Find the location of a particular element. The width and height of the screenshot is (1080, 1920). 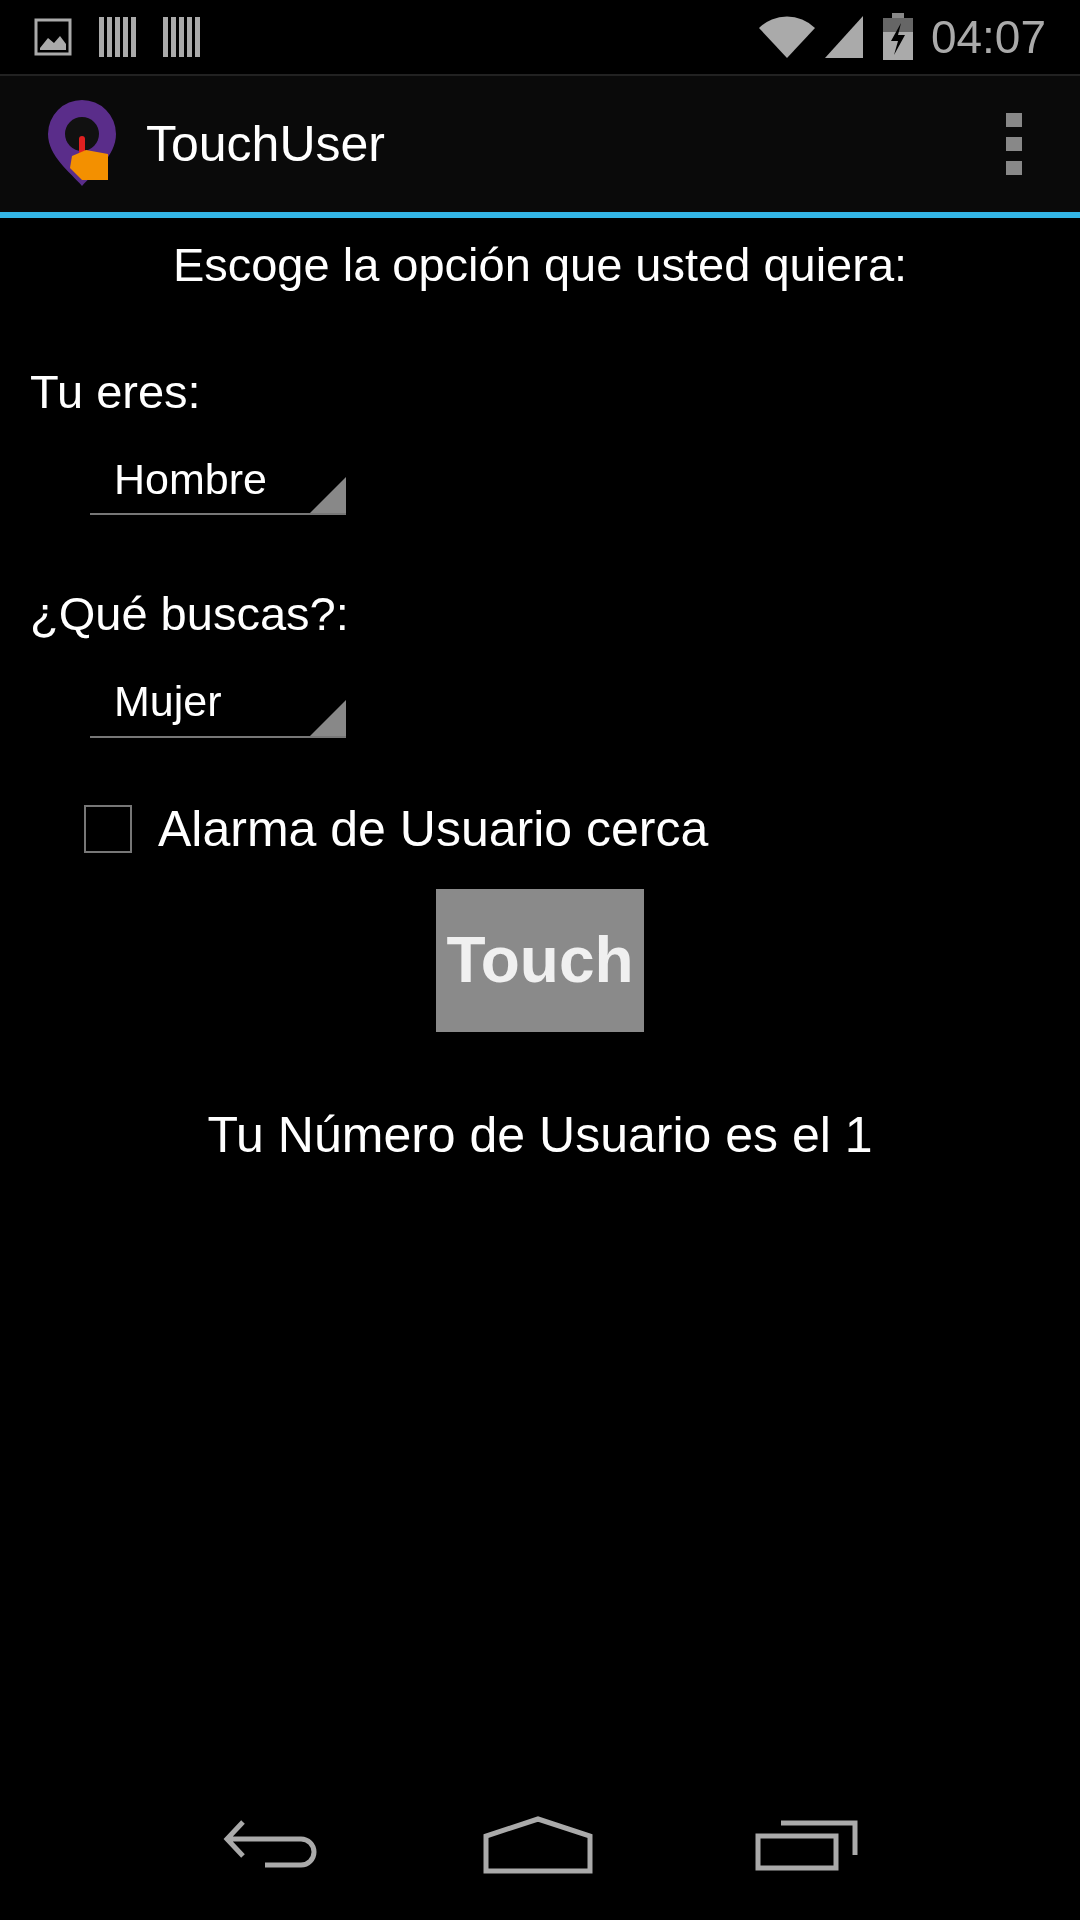

app-title: TouchUser is located at coordinates (265, 144).